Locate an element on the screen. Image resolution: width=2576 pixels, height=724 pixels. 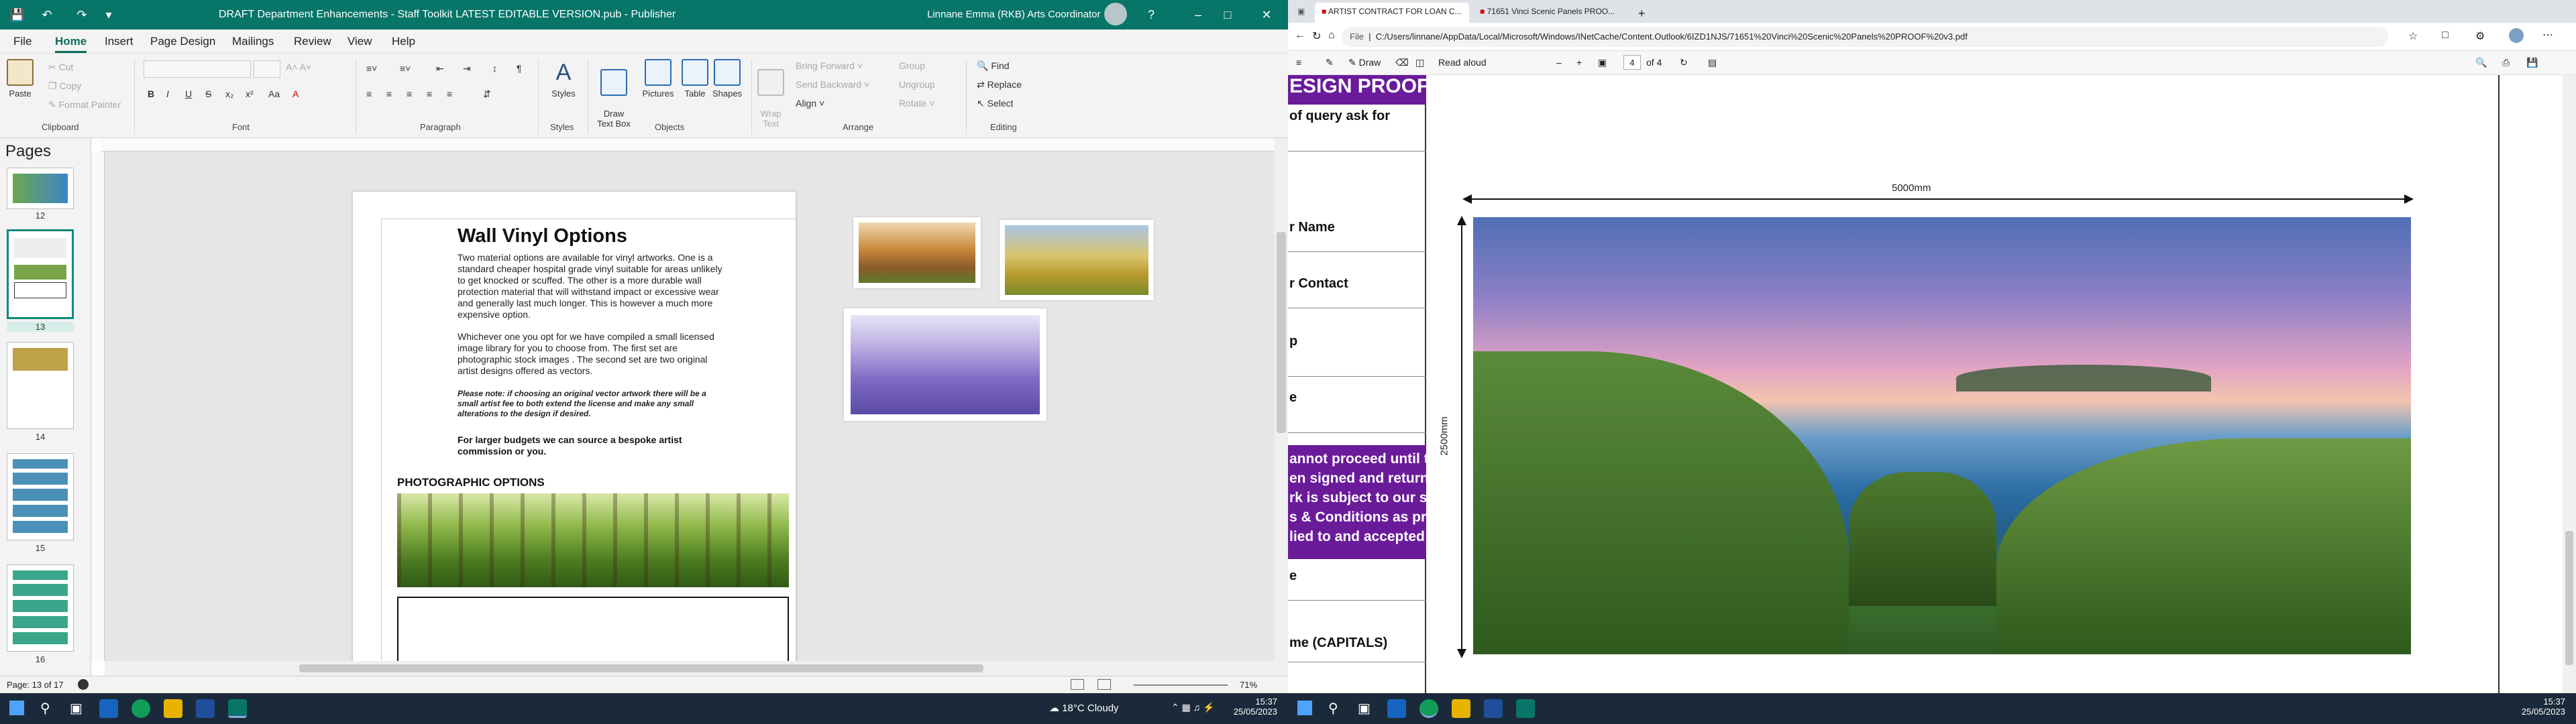
new-tab-icon: + is located at coordinates (1641, 13).